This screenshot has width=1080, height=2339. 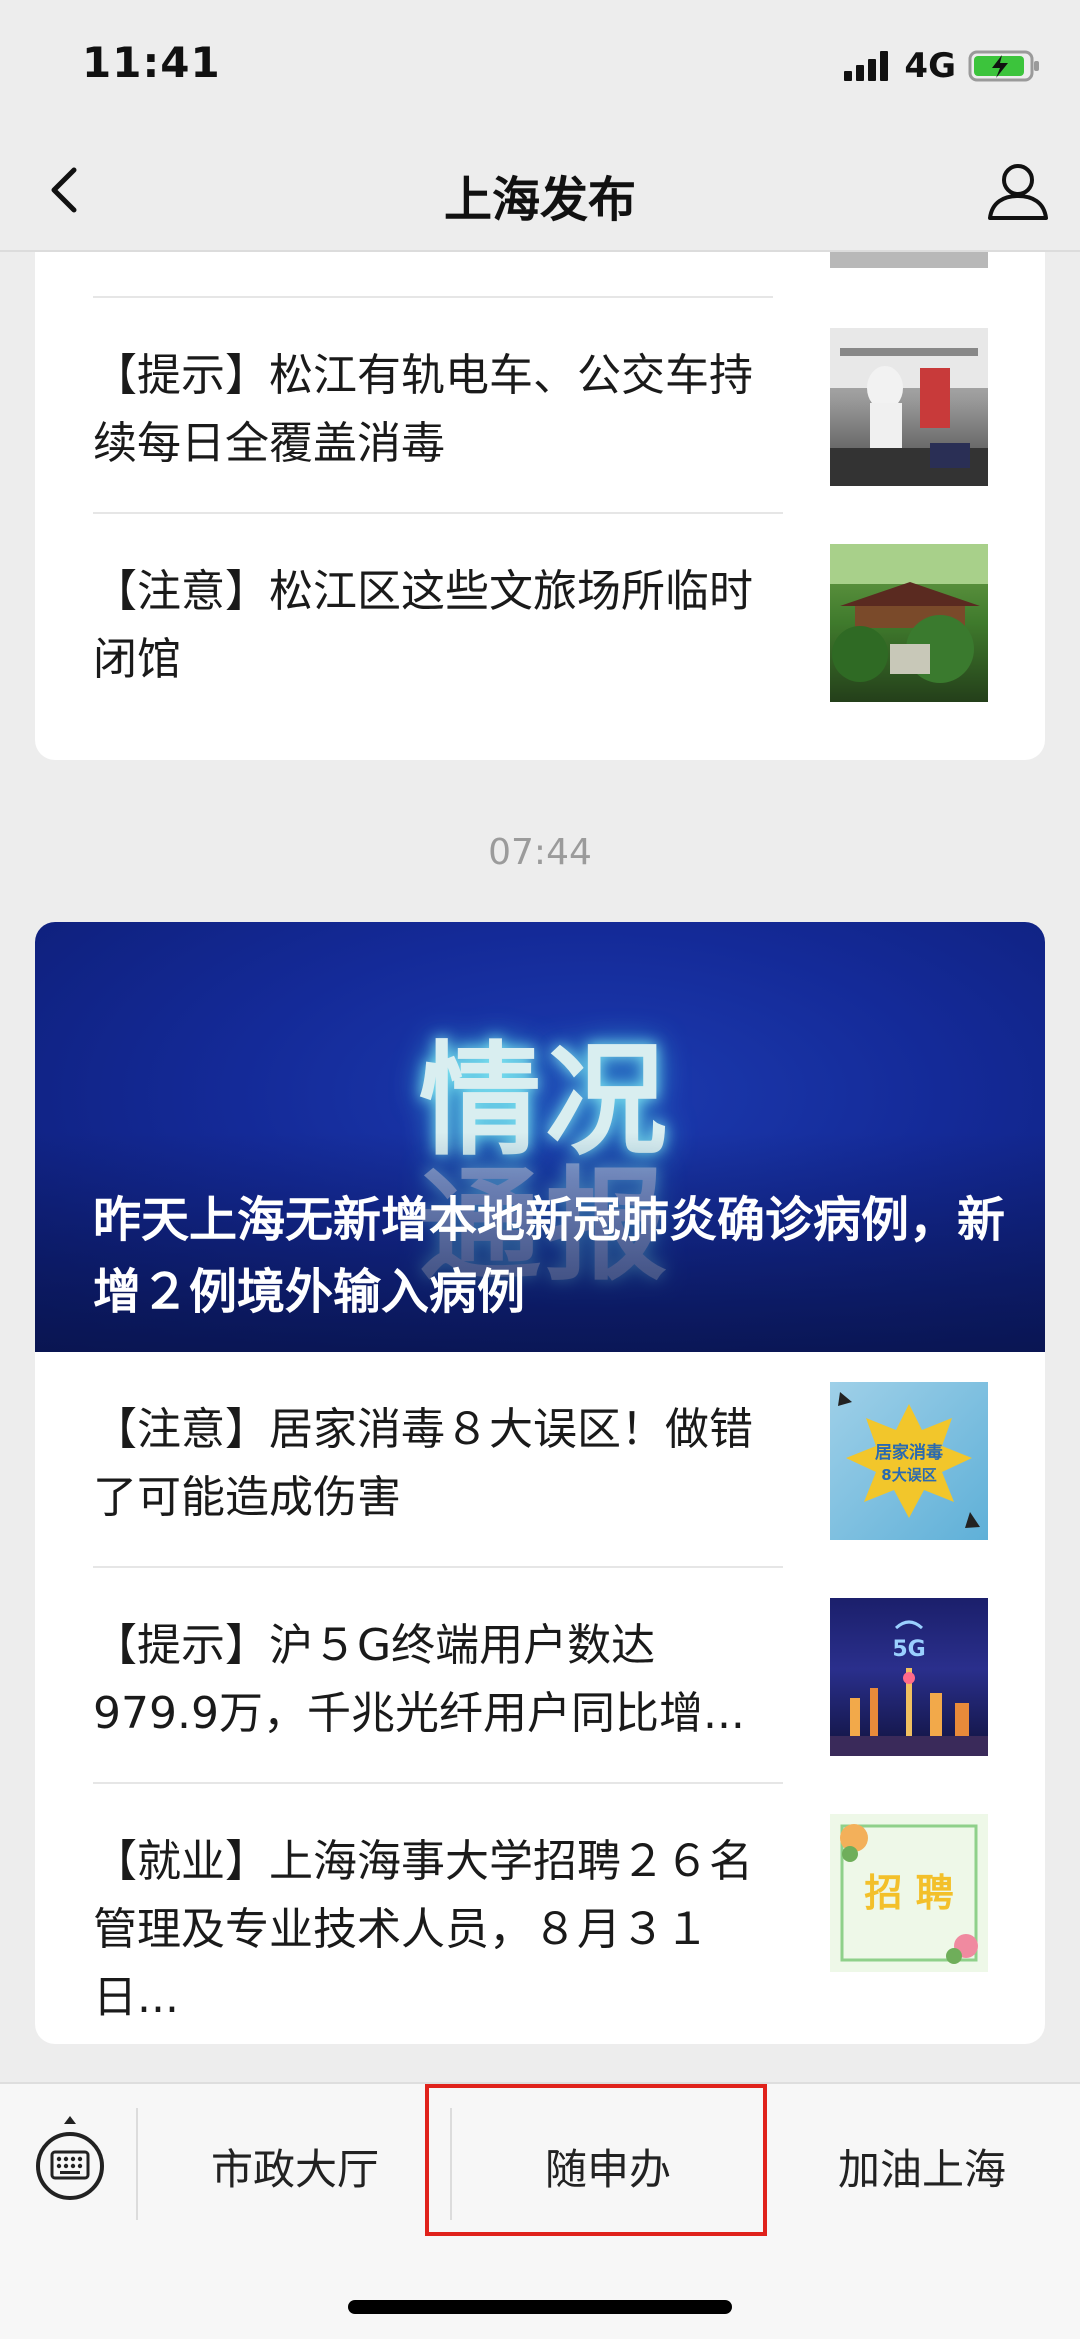 I want to click on recruit-graphic-thumbnail: 招 聘, so click(x=909, y=1893).